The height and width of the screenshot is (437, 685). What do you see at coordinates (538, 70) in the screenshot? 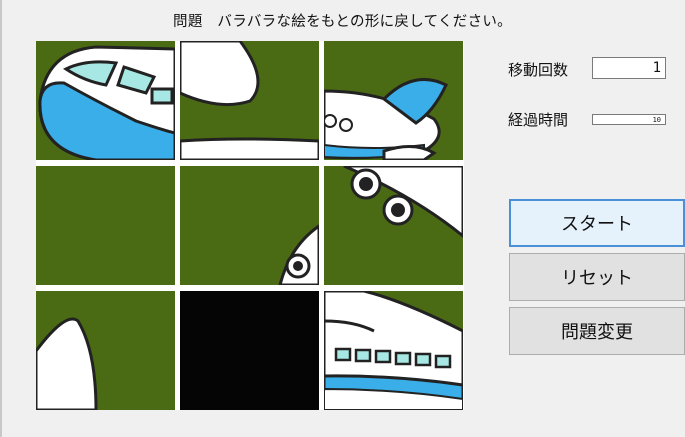
I see `moves-label: 移動回数` at bounding box center [538, 70].